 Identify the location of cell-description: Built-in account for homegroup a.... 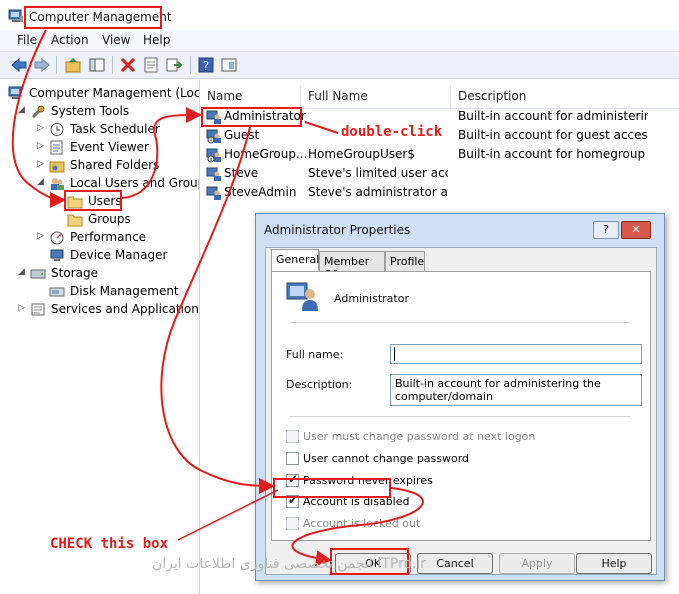
(553, 154).